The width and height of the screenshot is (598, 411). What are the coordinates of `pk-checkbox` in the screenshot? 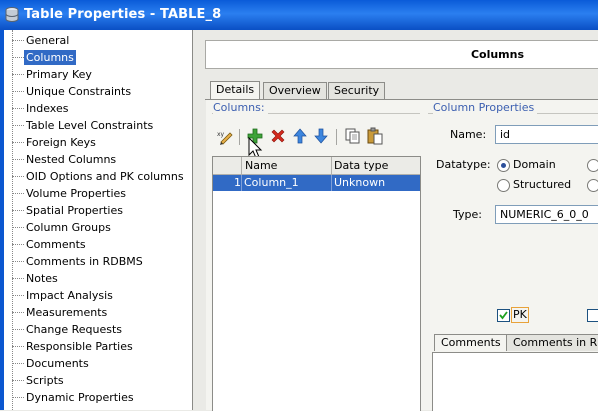 It's located at (503, 315).